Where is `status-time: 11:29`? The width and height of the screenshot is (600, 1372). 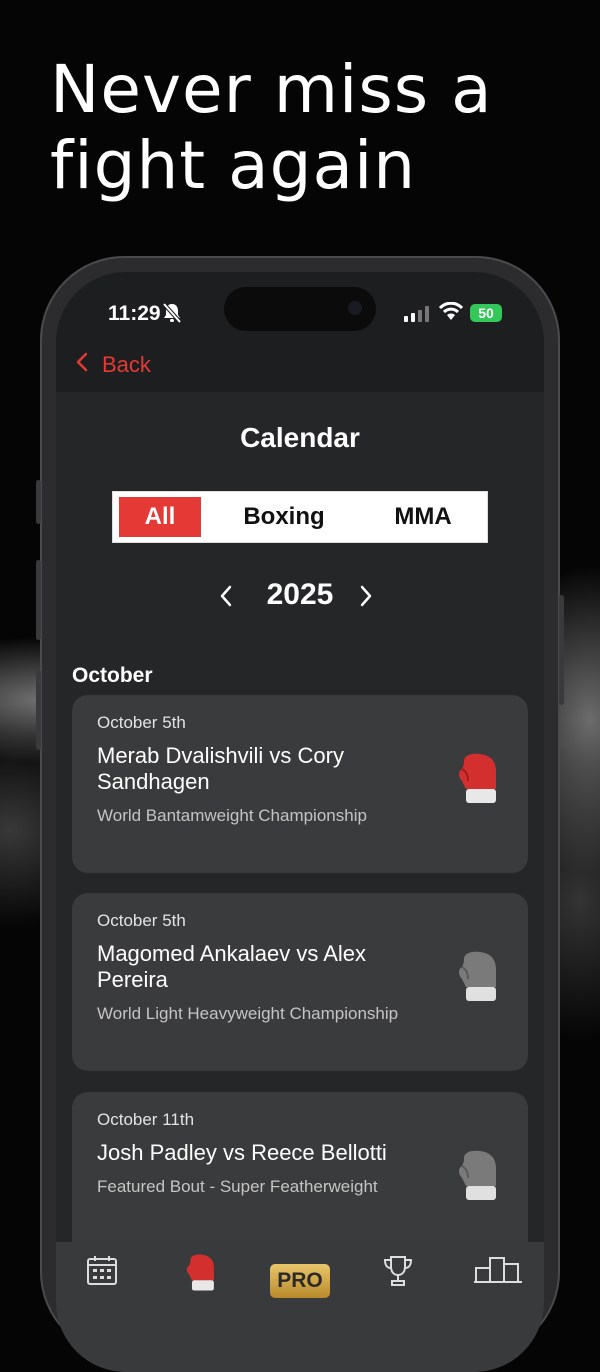
status-time: 11:29 is located at coordinates (134, 313).